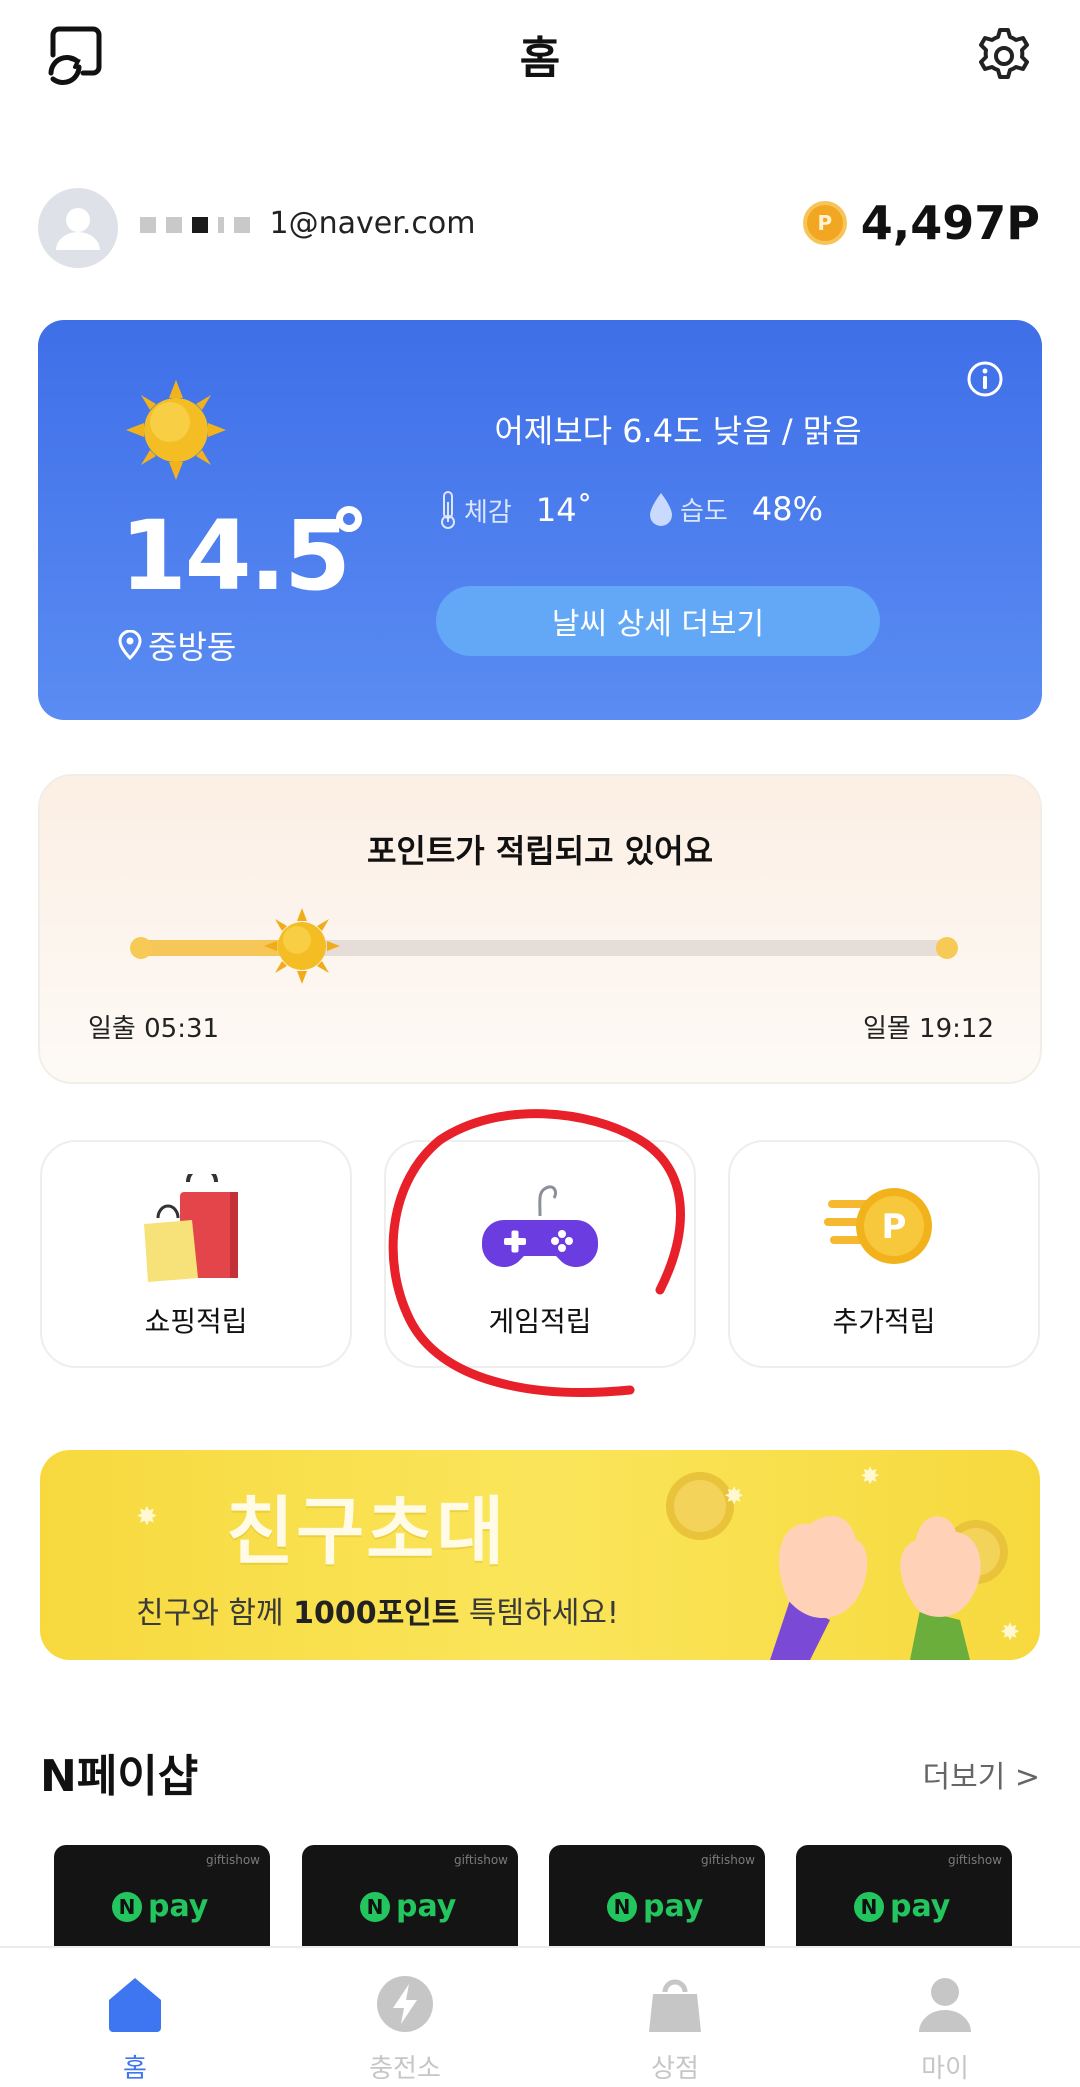 The image size is (1080, 2087). What do you see at coordinates (540, 1226) in the screenshot?
I see `game-controller-icon` at bounding box center [540, 1226].